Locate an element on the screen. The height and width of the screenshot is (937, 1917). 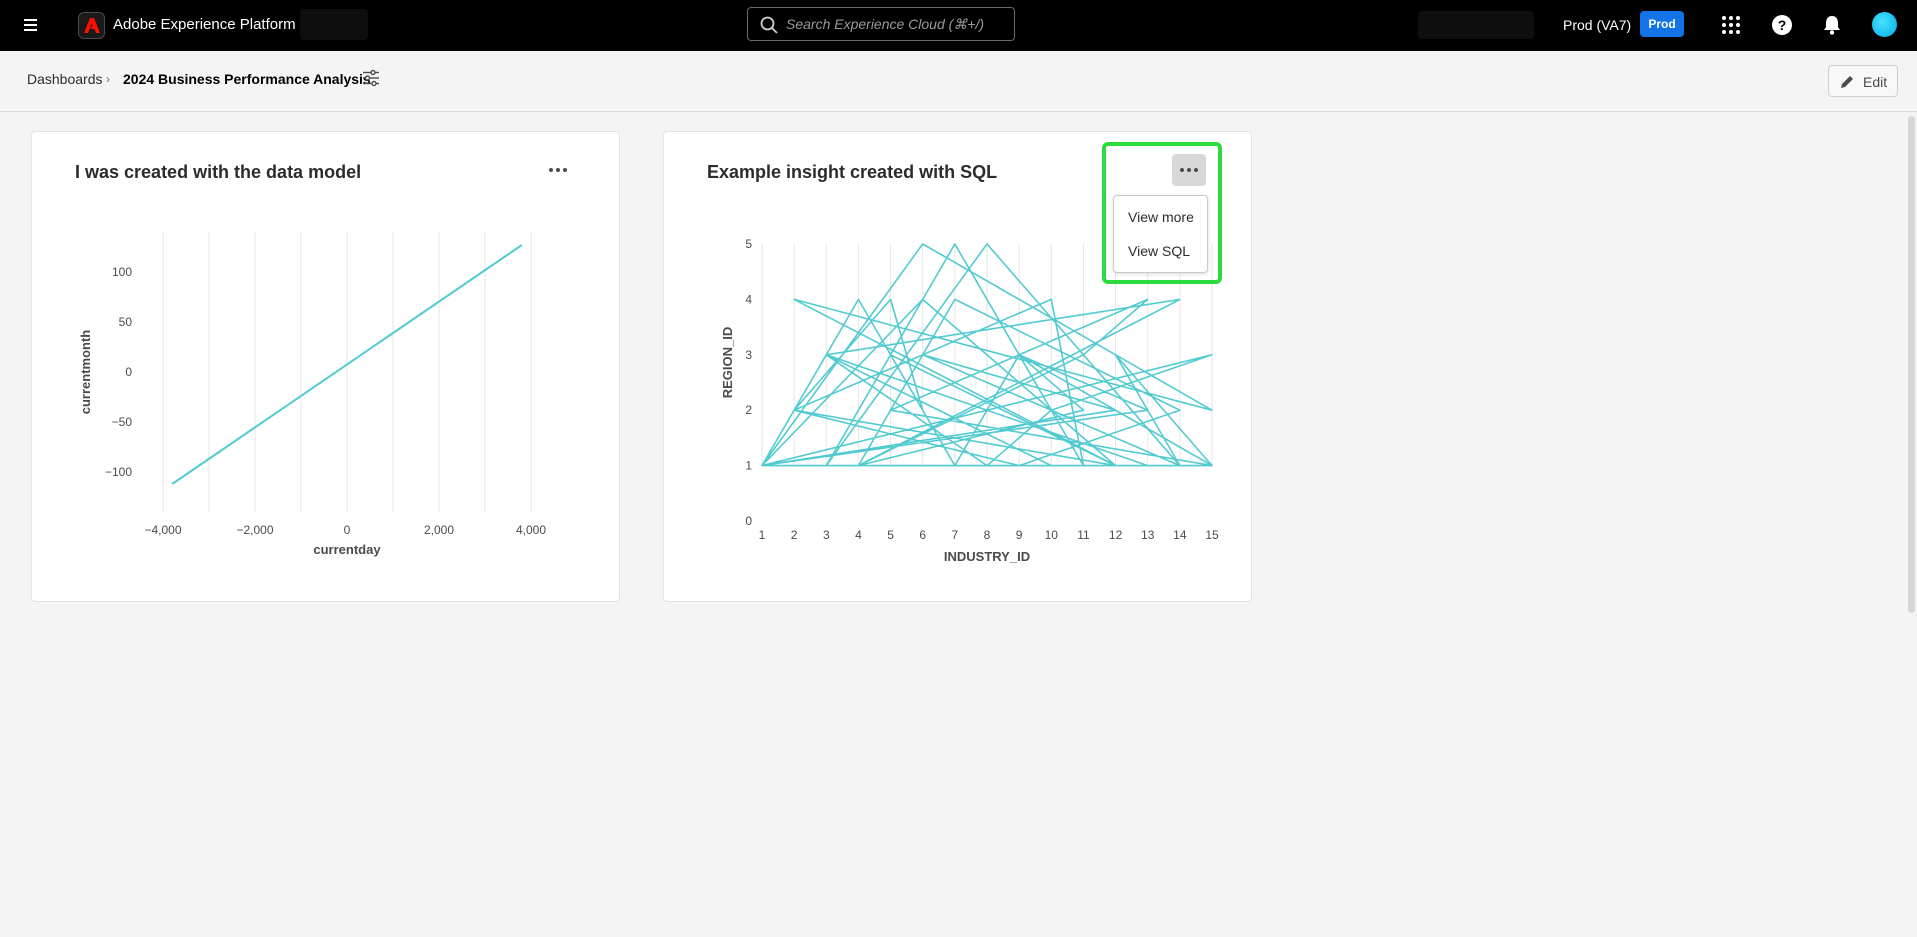
x-tick-label: 2 is located at coordinates (794, 535).